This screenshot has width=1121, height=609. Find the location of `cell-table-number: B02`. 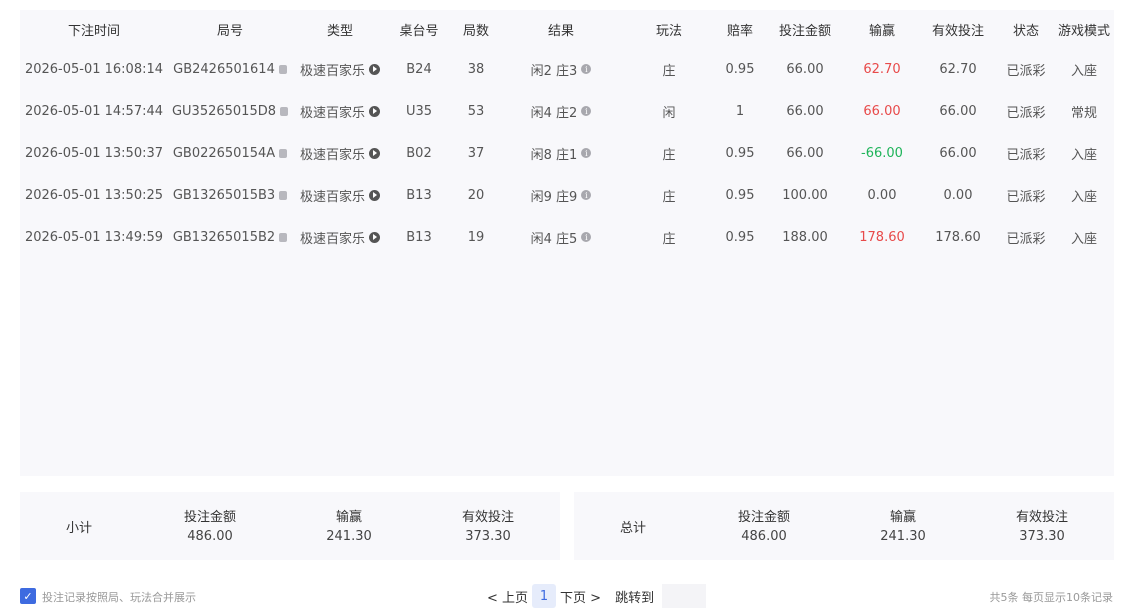

cell-table-number: B02 is located at coordinates (419, 153).